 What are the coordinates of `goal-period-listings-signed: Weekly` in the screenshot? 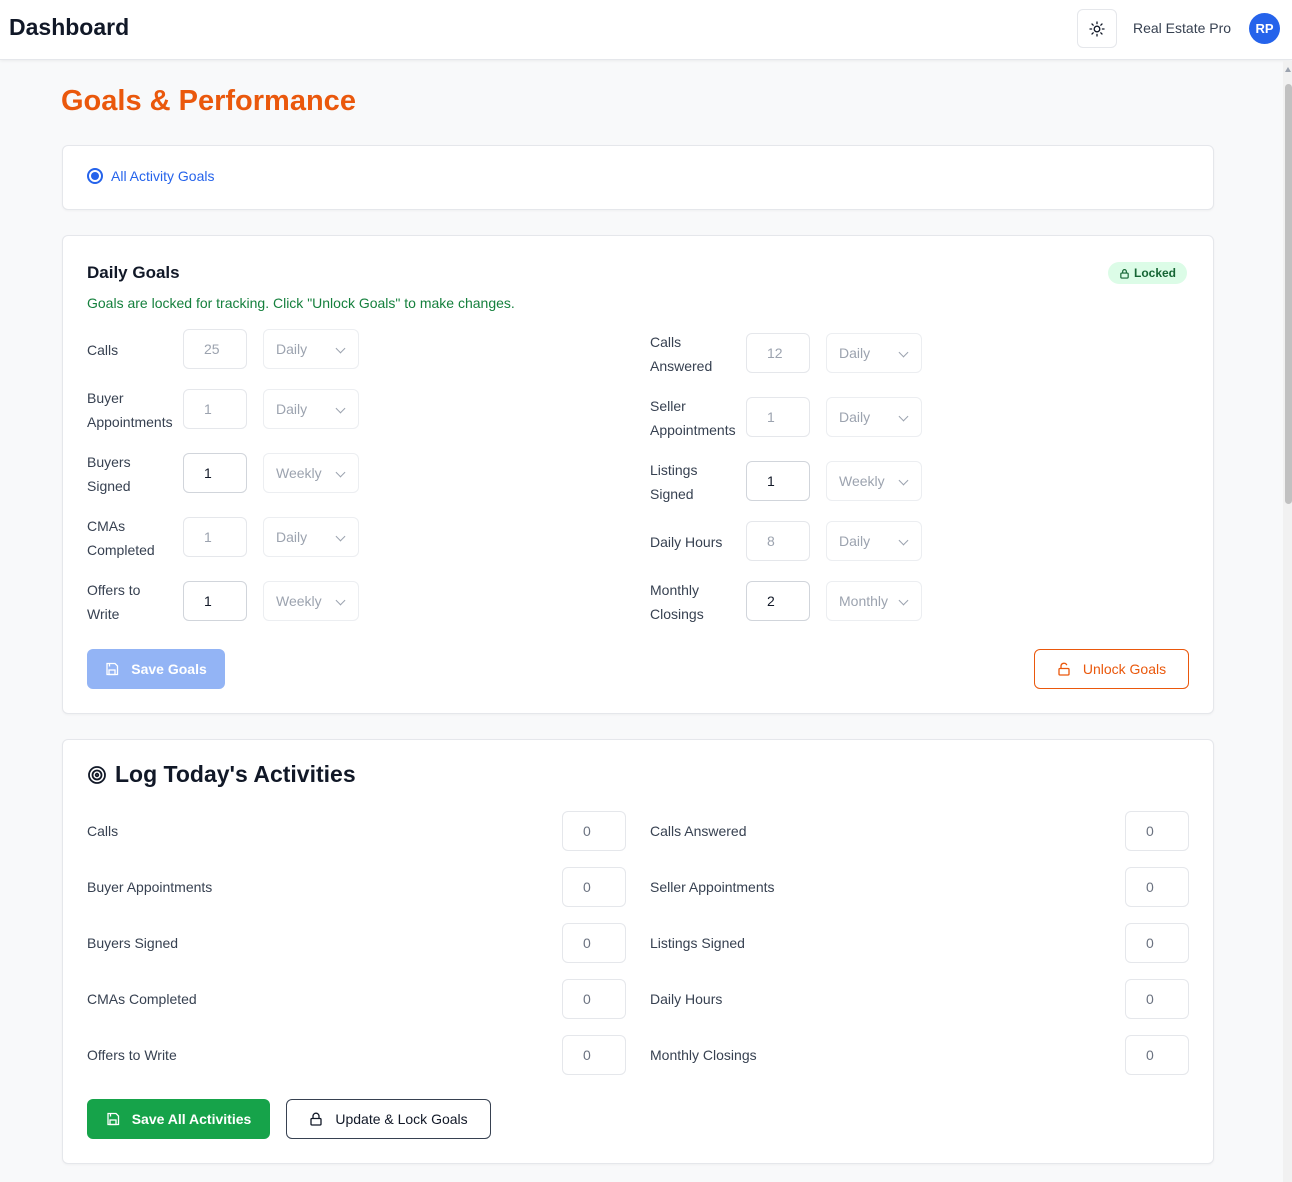 It's located at (874, 481).